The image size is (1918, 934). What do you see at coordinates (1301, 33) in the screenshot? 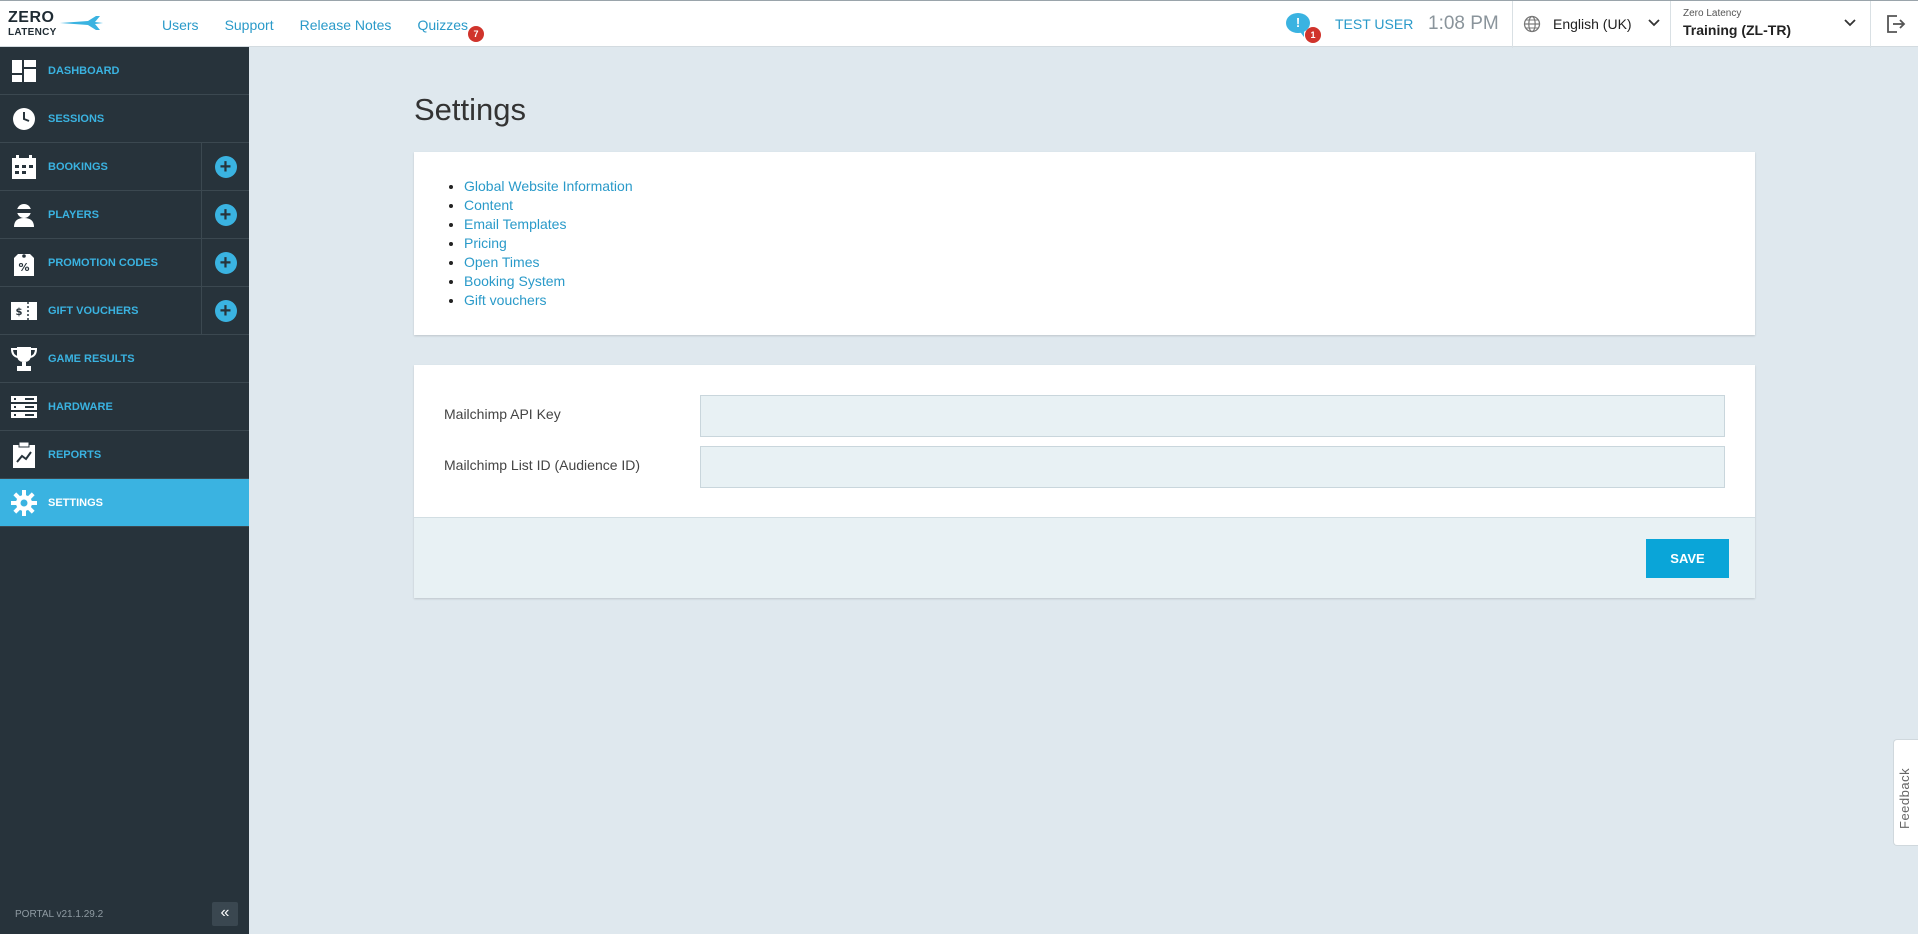
I see `notification-icon-tail` at bounding box center [1301, 33].